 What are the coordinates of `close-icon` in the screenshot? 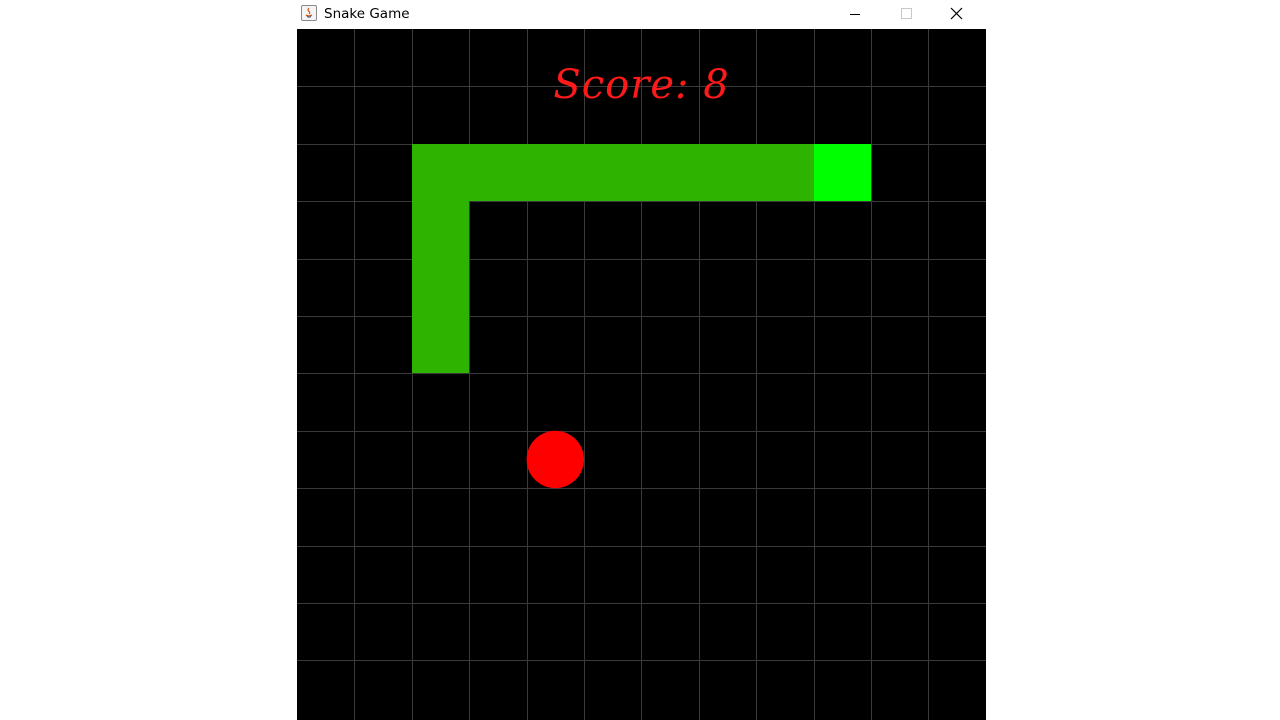 It's located at (956, 13).